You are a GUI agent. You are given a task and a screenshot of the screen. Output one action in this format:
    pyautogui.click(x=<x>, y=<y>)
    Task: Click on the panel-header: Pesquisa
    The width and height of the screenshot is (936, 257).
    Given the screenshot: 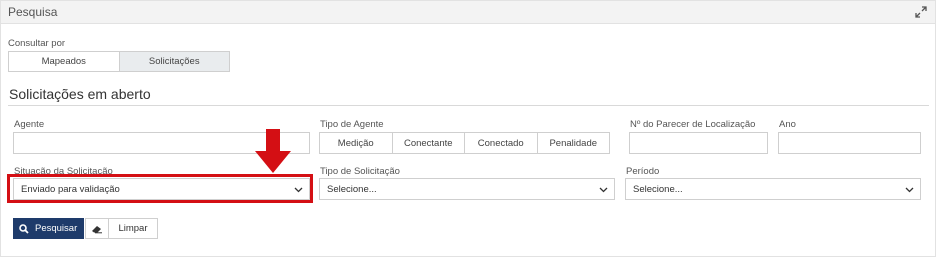 What is the action you would take?
    pyautogui.click(x=468, y=12)
    